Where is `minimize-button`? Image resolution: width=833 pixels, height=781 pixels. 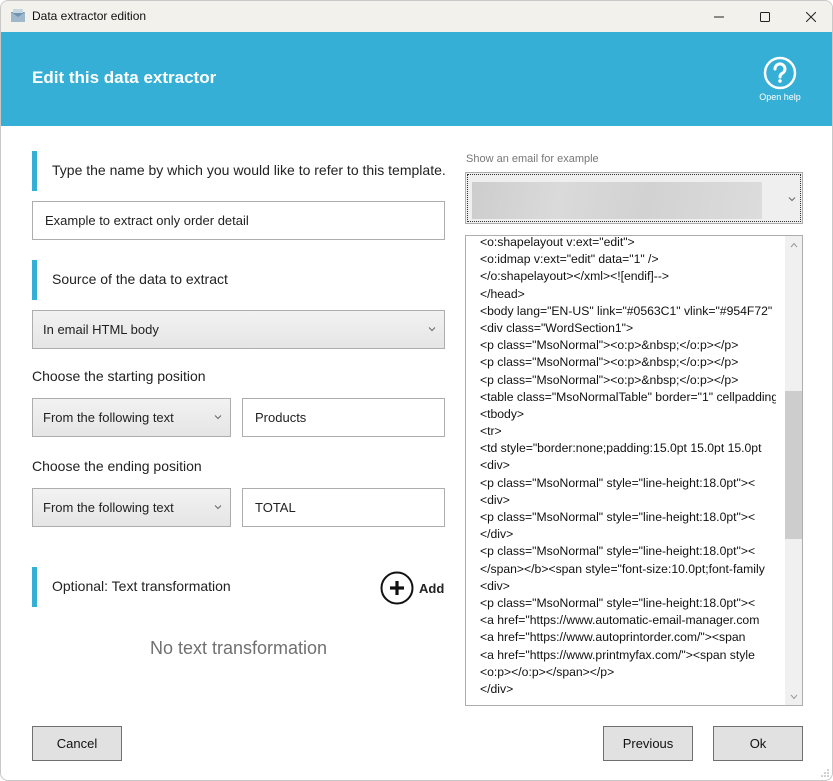 minimize-button is located at coordinates (719, 16).